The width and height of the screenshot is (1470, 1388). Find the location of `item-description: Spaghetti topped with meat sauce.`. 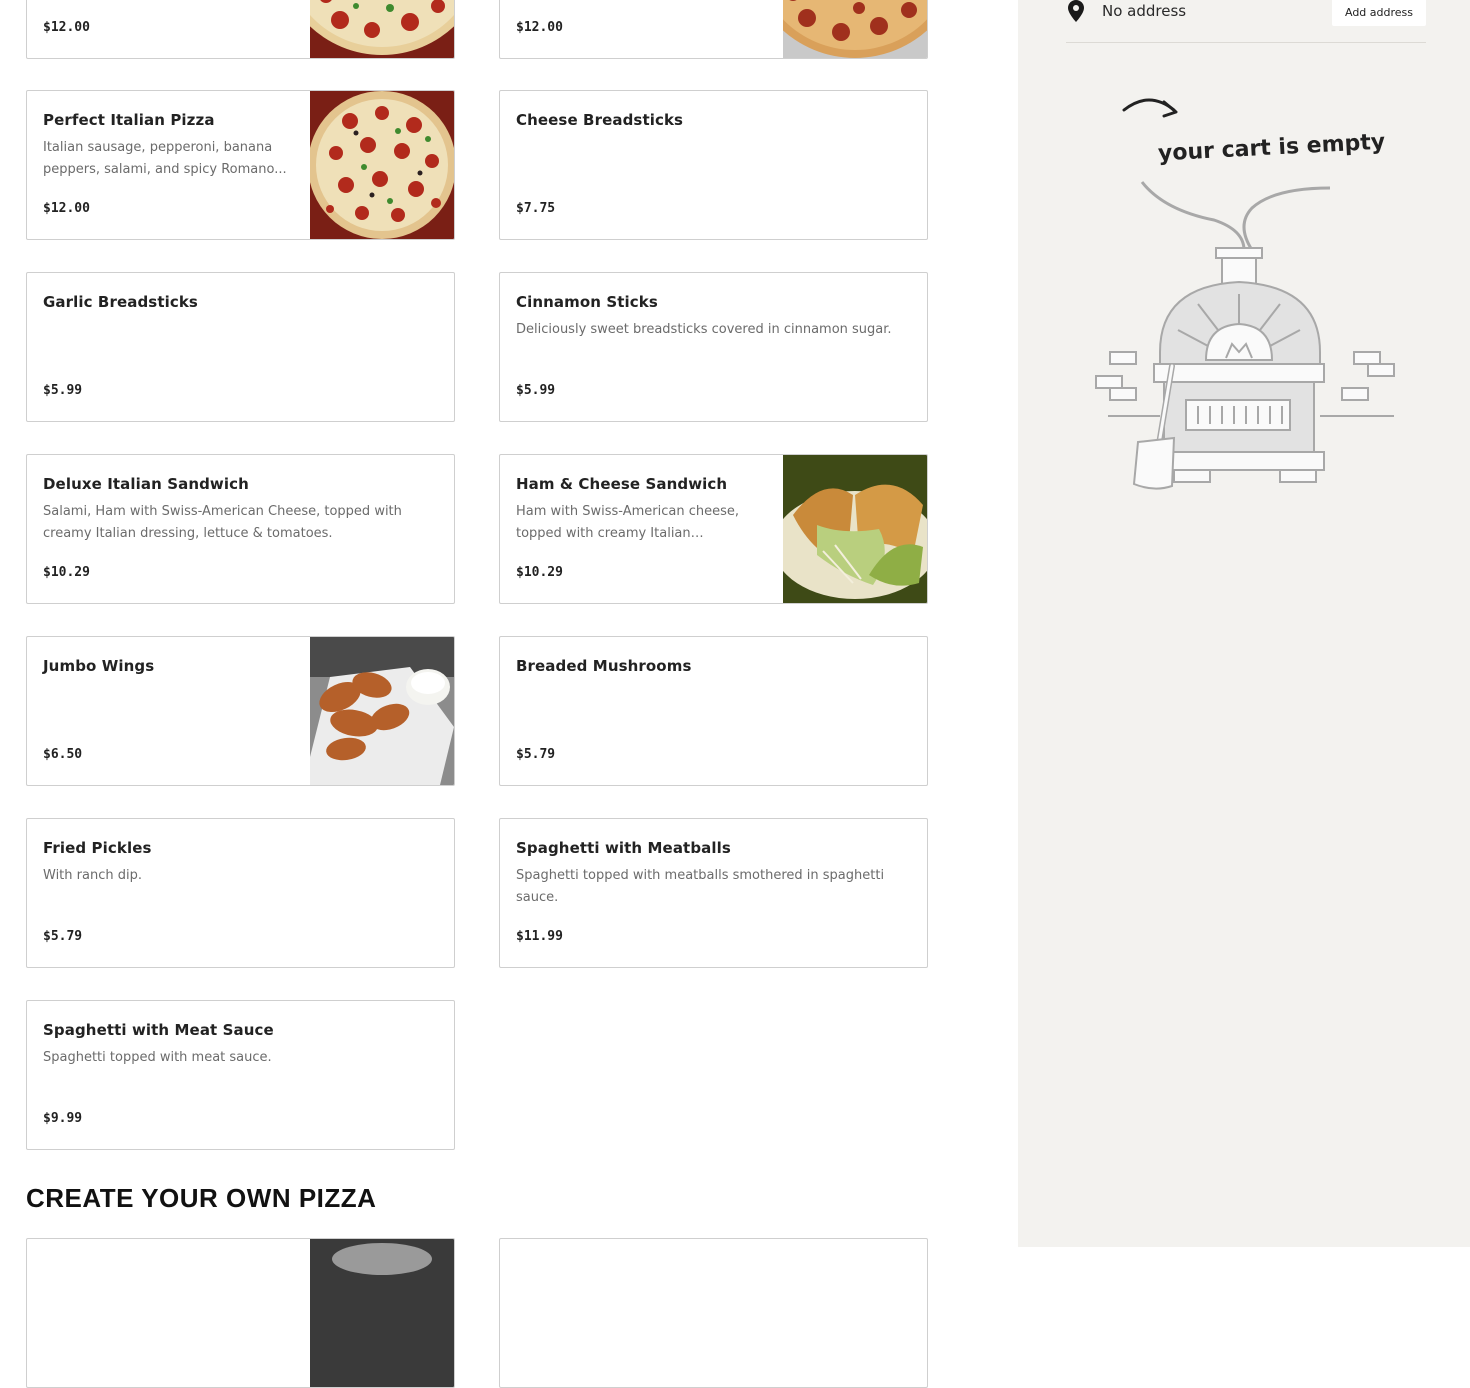

item-description: Spaghetti topped with meat sauce. is located at coordinates (157, 1057).